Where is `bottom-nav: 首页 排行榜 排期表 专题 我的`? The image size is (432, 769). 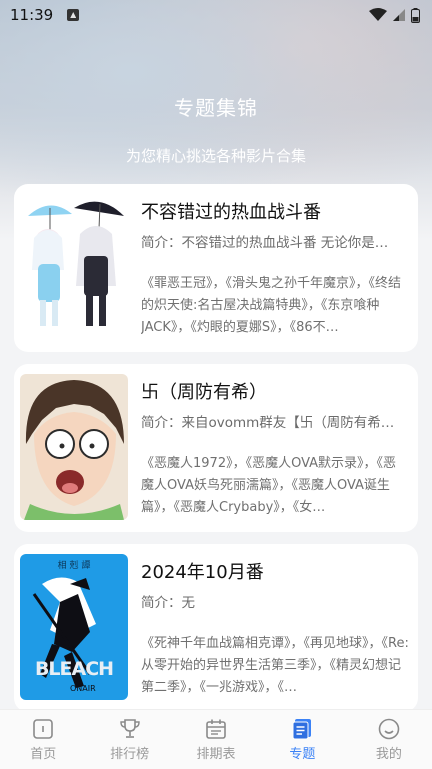
bottom-nav: 首页 排行榜 排期表 专题 我的 is located at coordinates (216, 739).